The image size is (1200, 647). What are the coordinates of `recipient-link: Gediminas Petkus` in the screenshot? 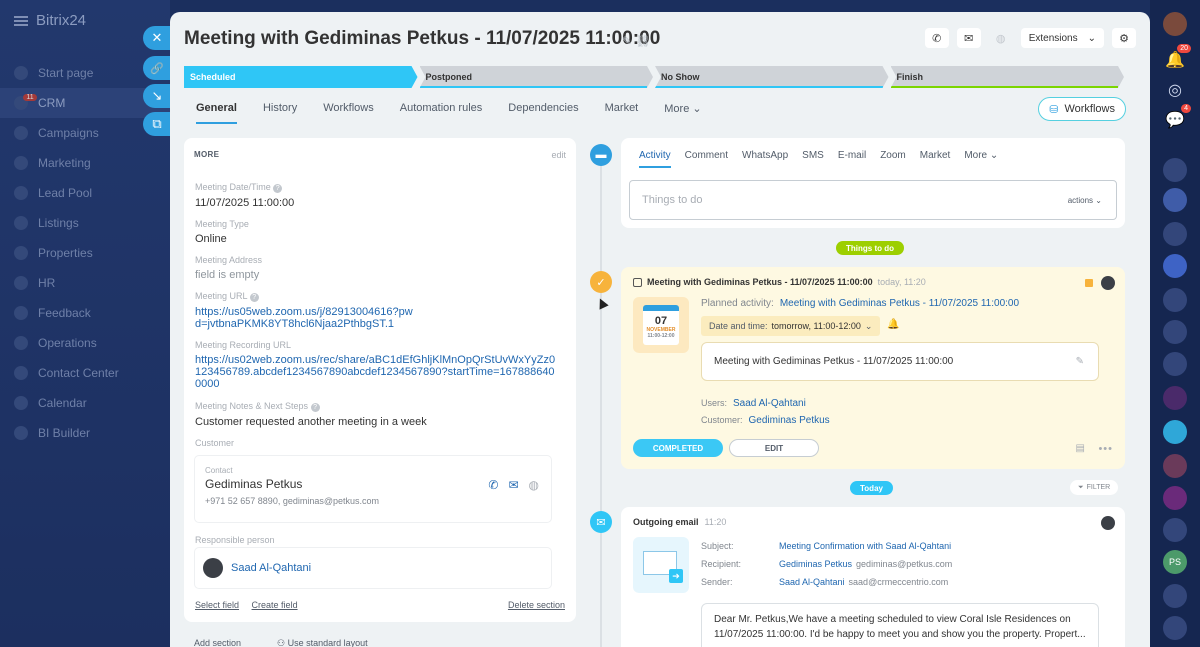 It's located at (815, 564).